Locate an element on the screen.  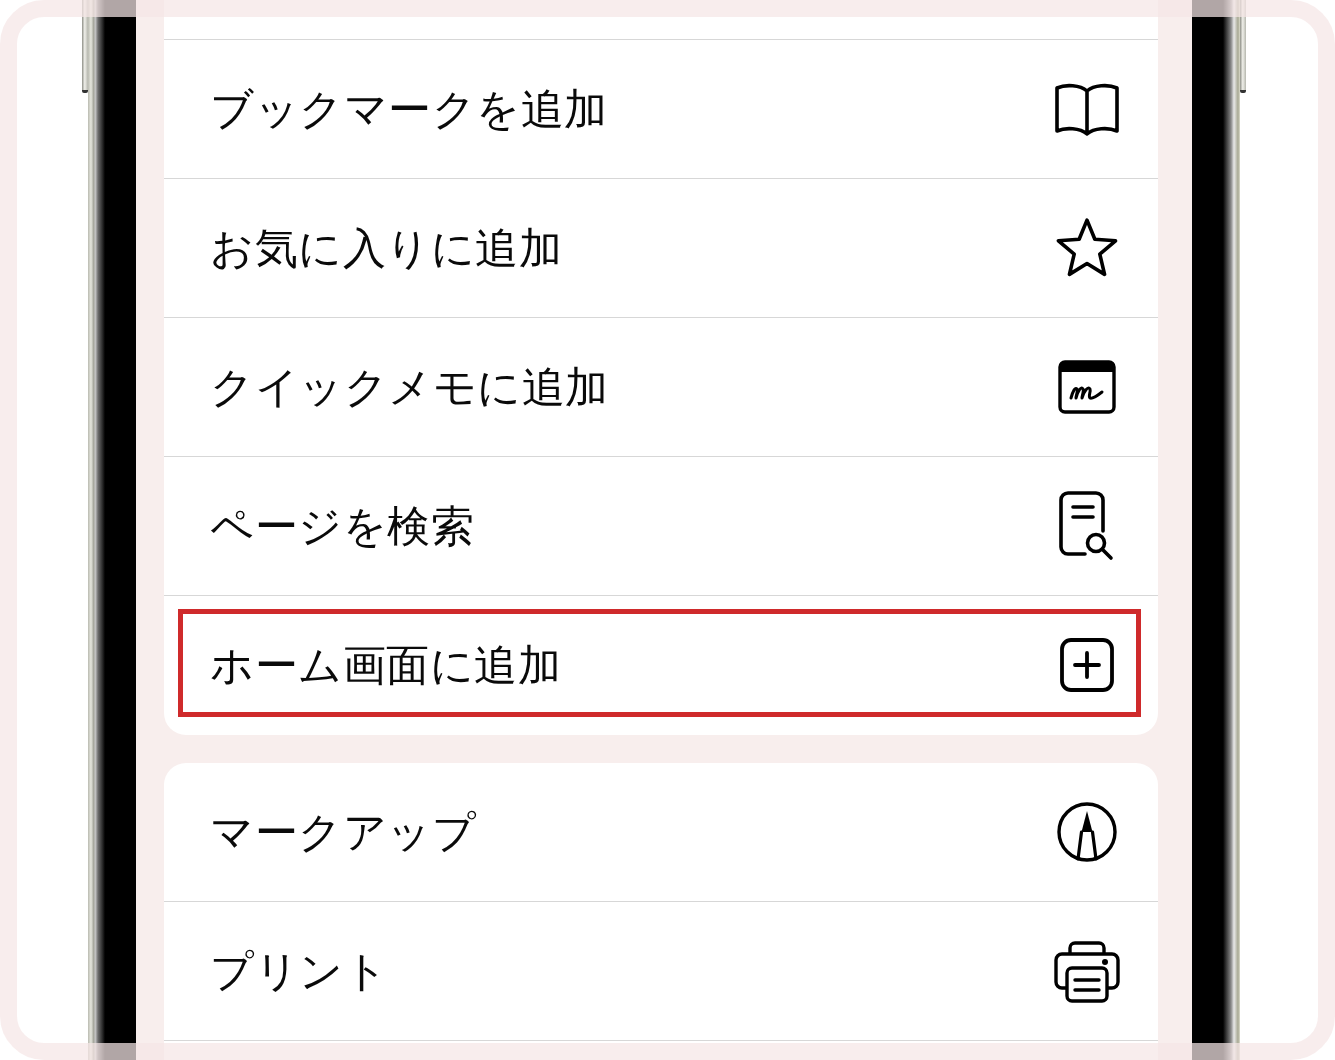
book-icon is located at coordinates (1087, 109).